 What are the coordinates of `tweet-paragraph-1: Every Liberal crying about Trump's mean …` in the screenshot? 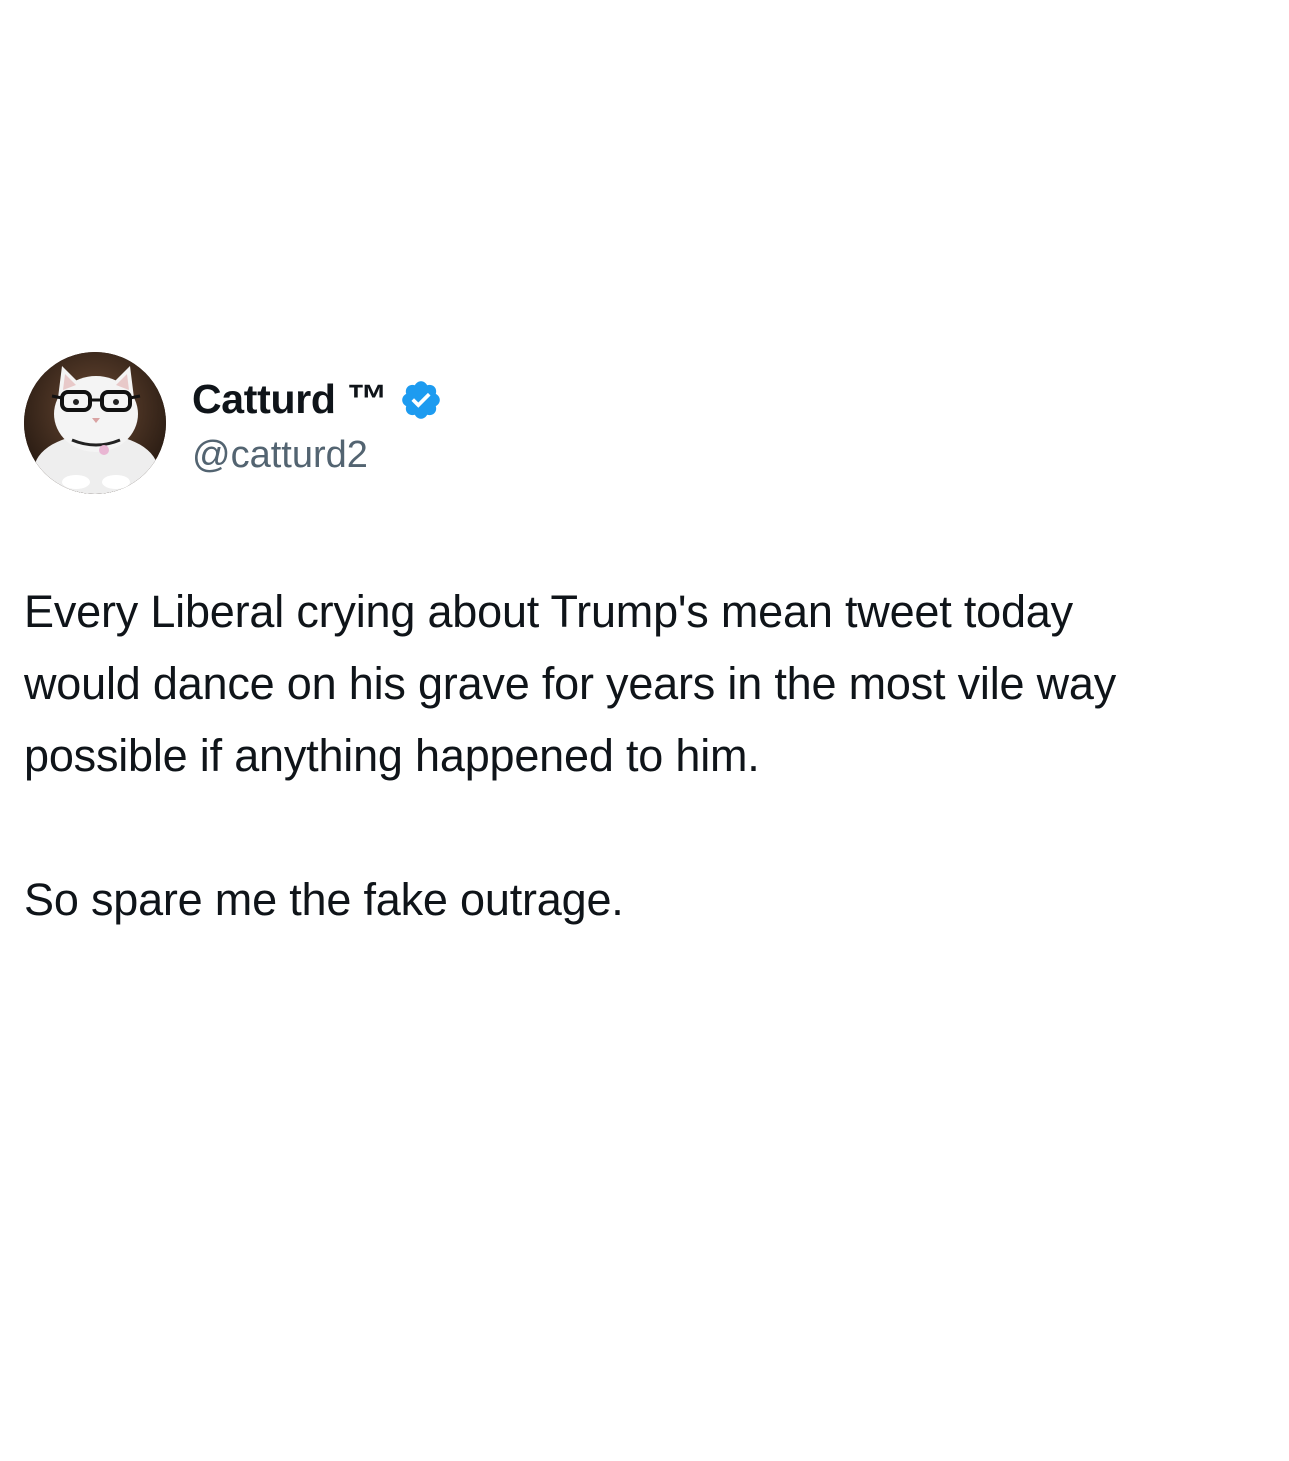 It's located at (570, 683).